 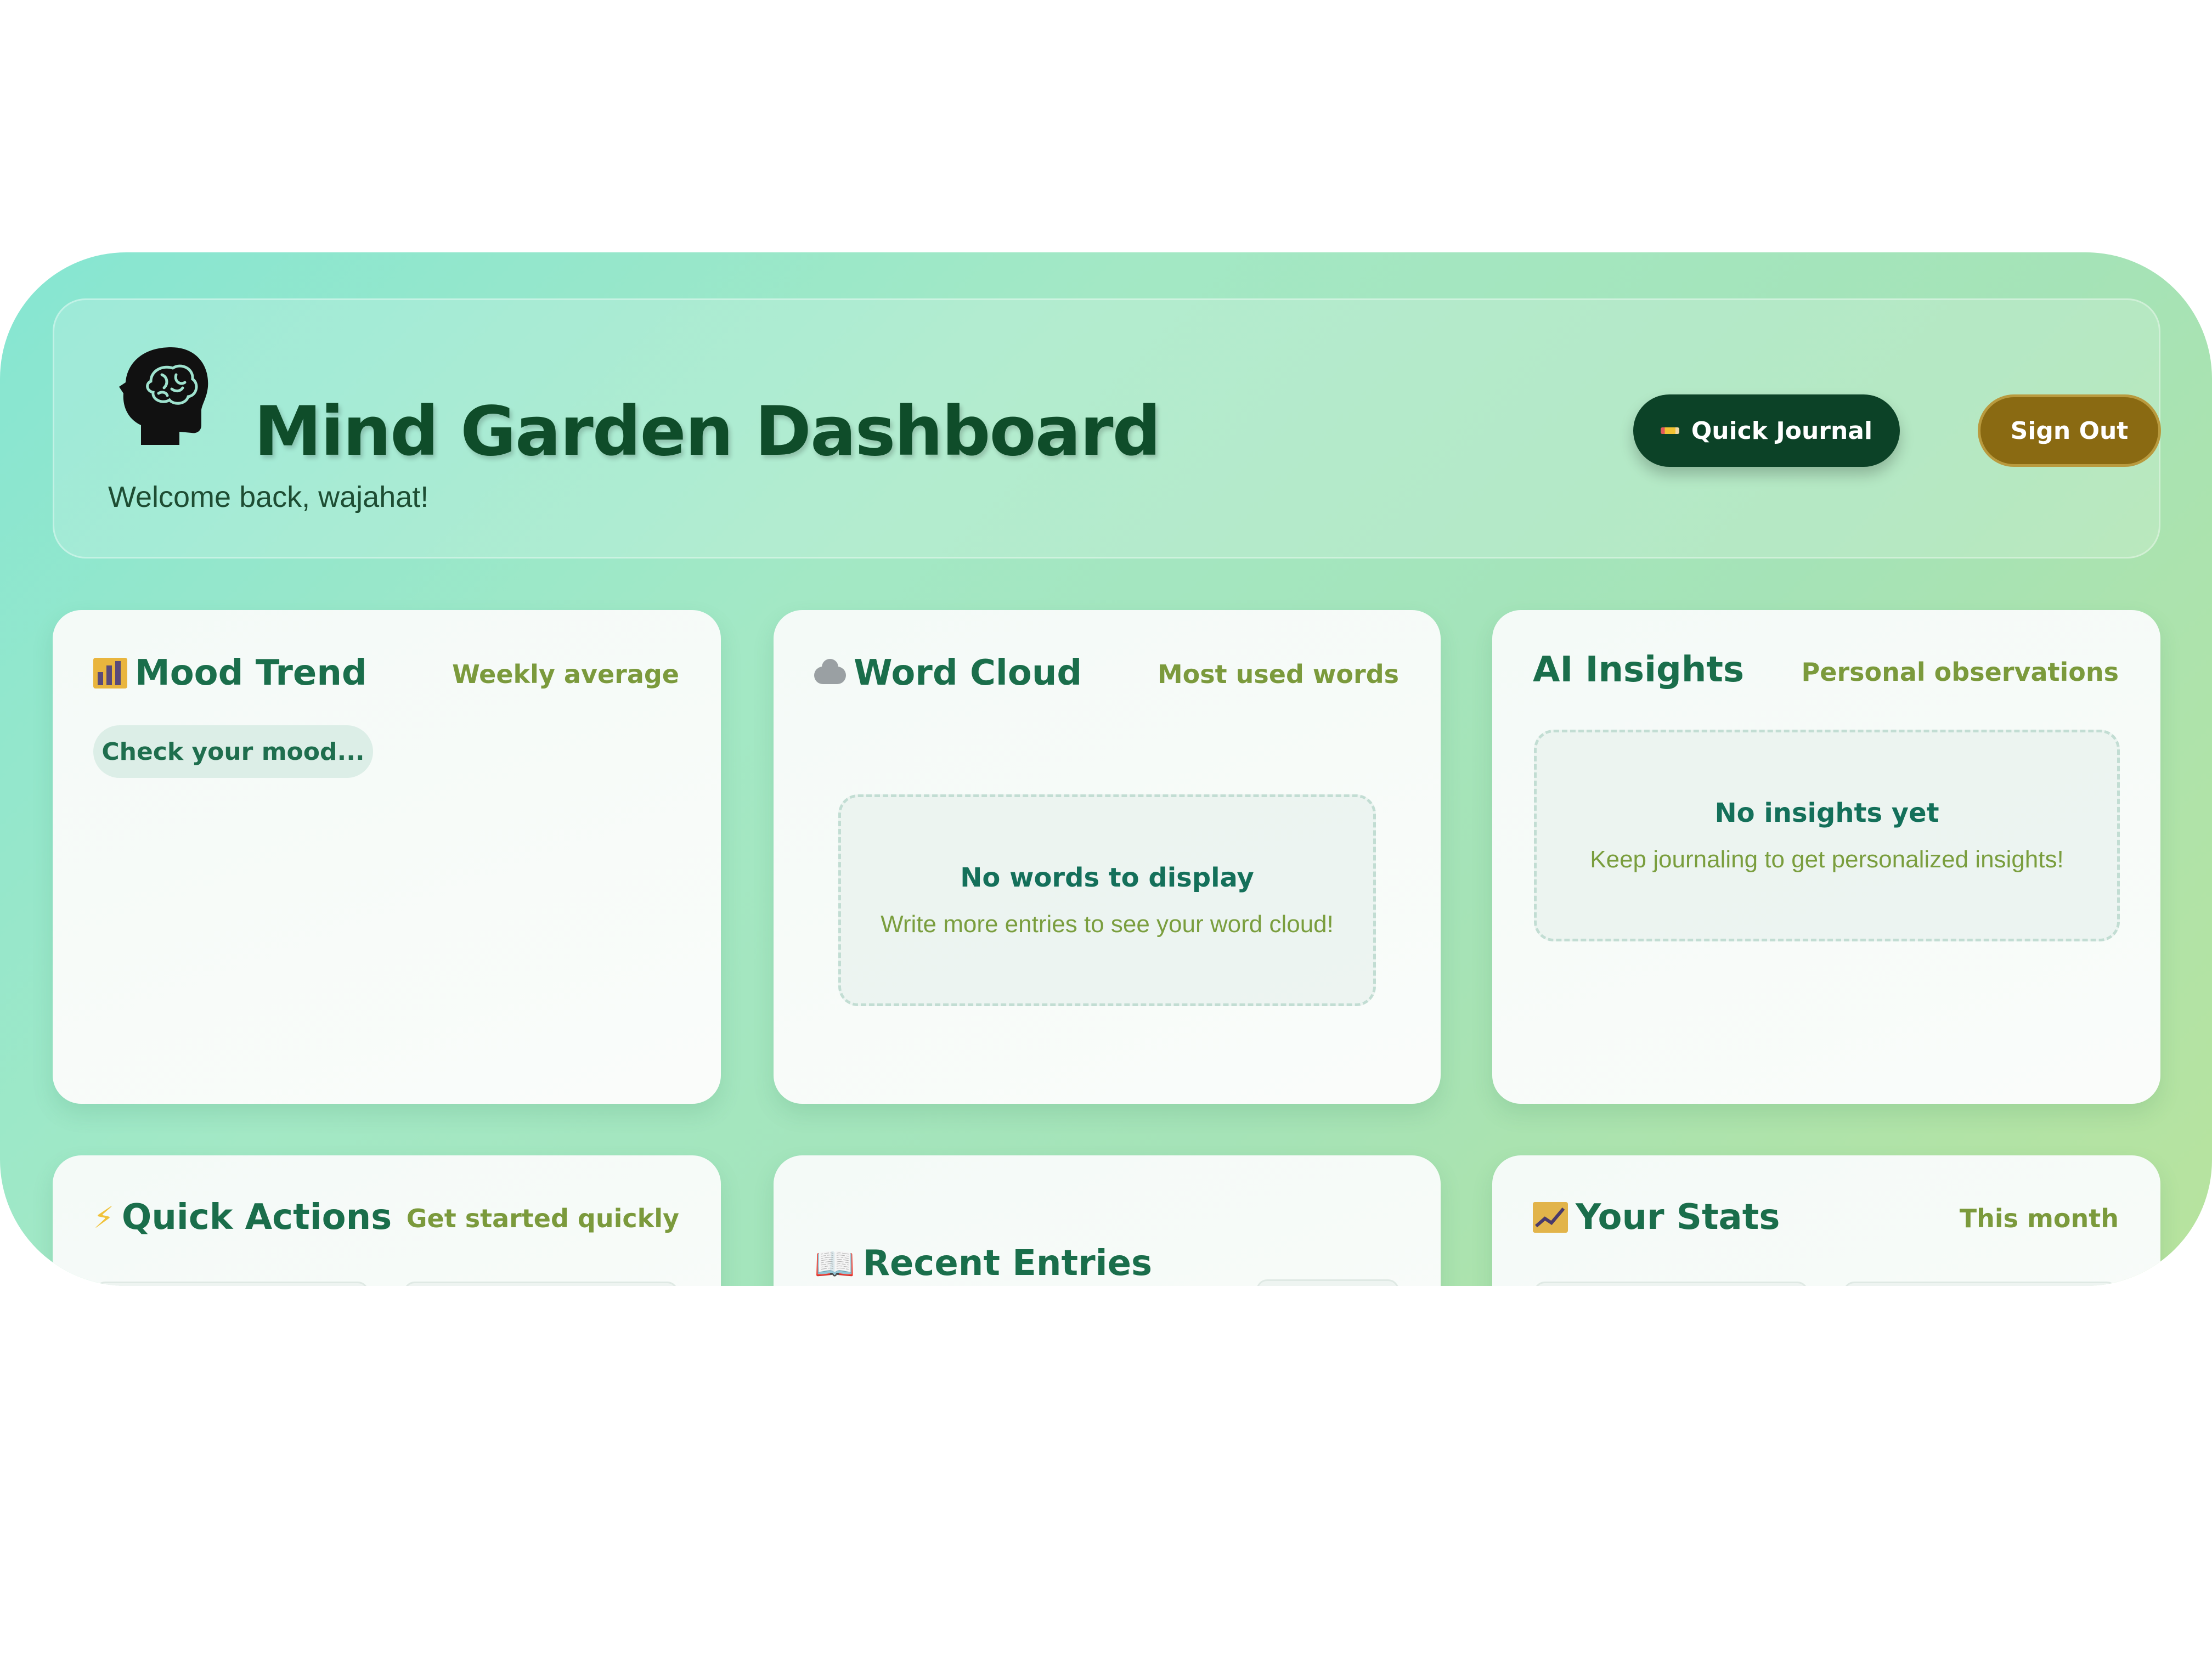 I want to click on sign-out-button: Sign Out, so click(x=2069, y=430).